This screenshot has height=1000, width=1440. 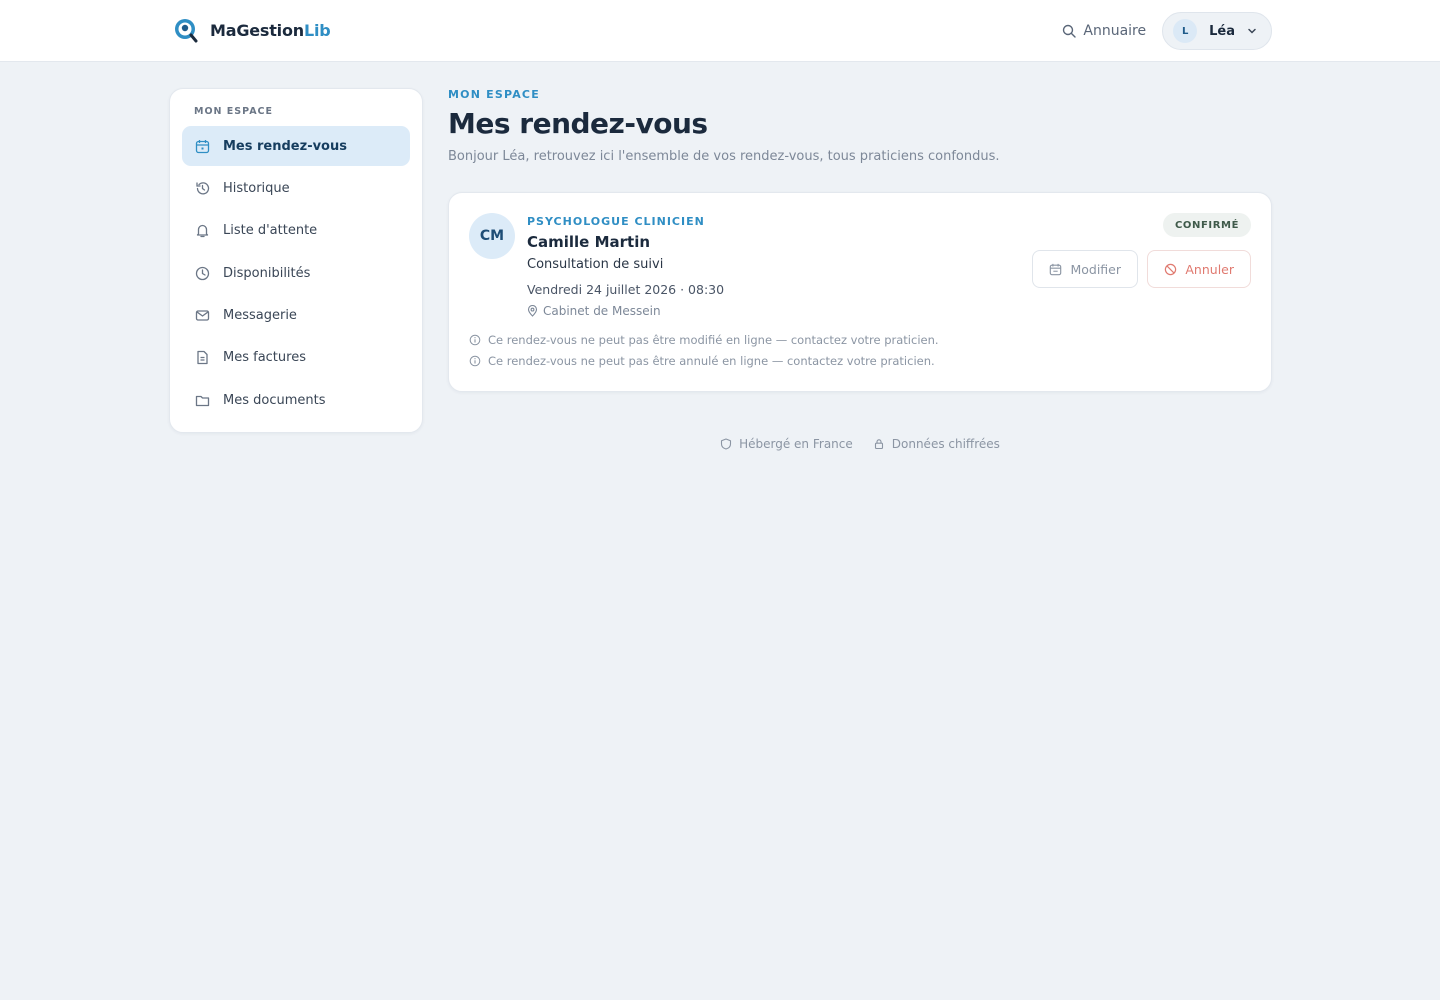 What do you see at coordinates (578, 123) in the screenshot?
I see `page-title: Mes rendez-vous` at bounding box center [578, 123].